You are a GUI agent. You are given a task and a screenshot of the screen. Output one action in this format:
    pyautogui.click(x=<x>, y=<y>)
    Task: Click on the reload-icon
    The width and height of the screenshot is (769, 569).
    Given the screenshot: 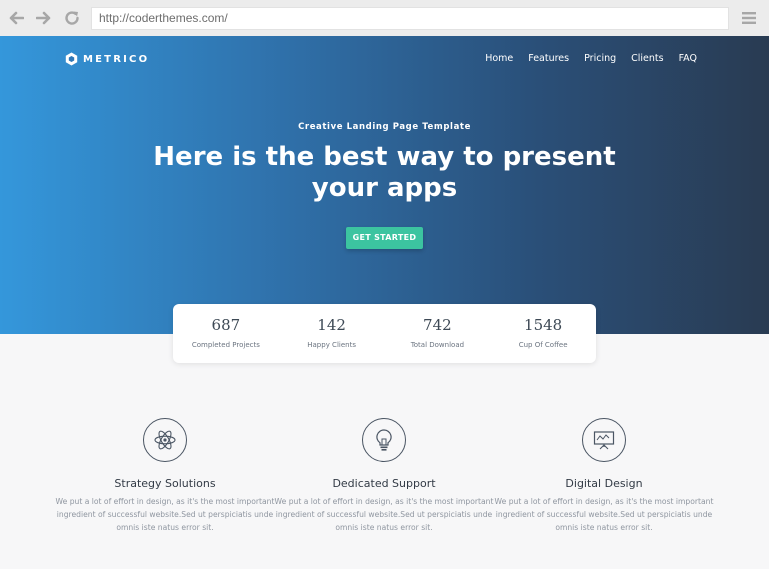 What is the action you would take?
    pyautogui.click(x=72, y=18)
    